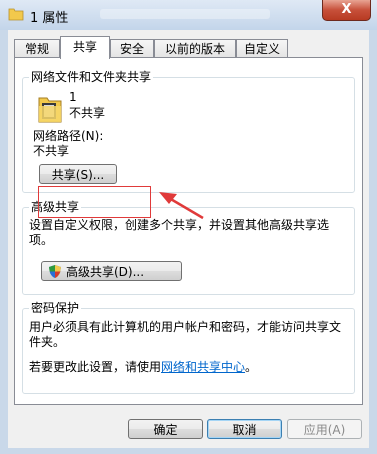 This screenshot has width=377, height=454. What do you see at coordinates (179, 232) in the screenshot?
I see `advanced-sharing-description: 设置自定义权限，创建多个共享，并设置其他高级共享选项。` at bounding box center [179, 232].